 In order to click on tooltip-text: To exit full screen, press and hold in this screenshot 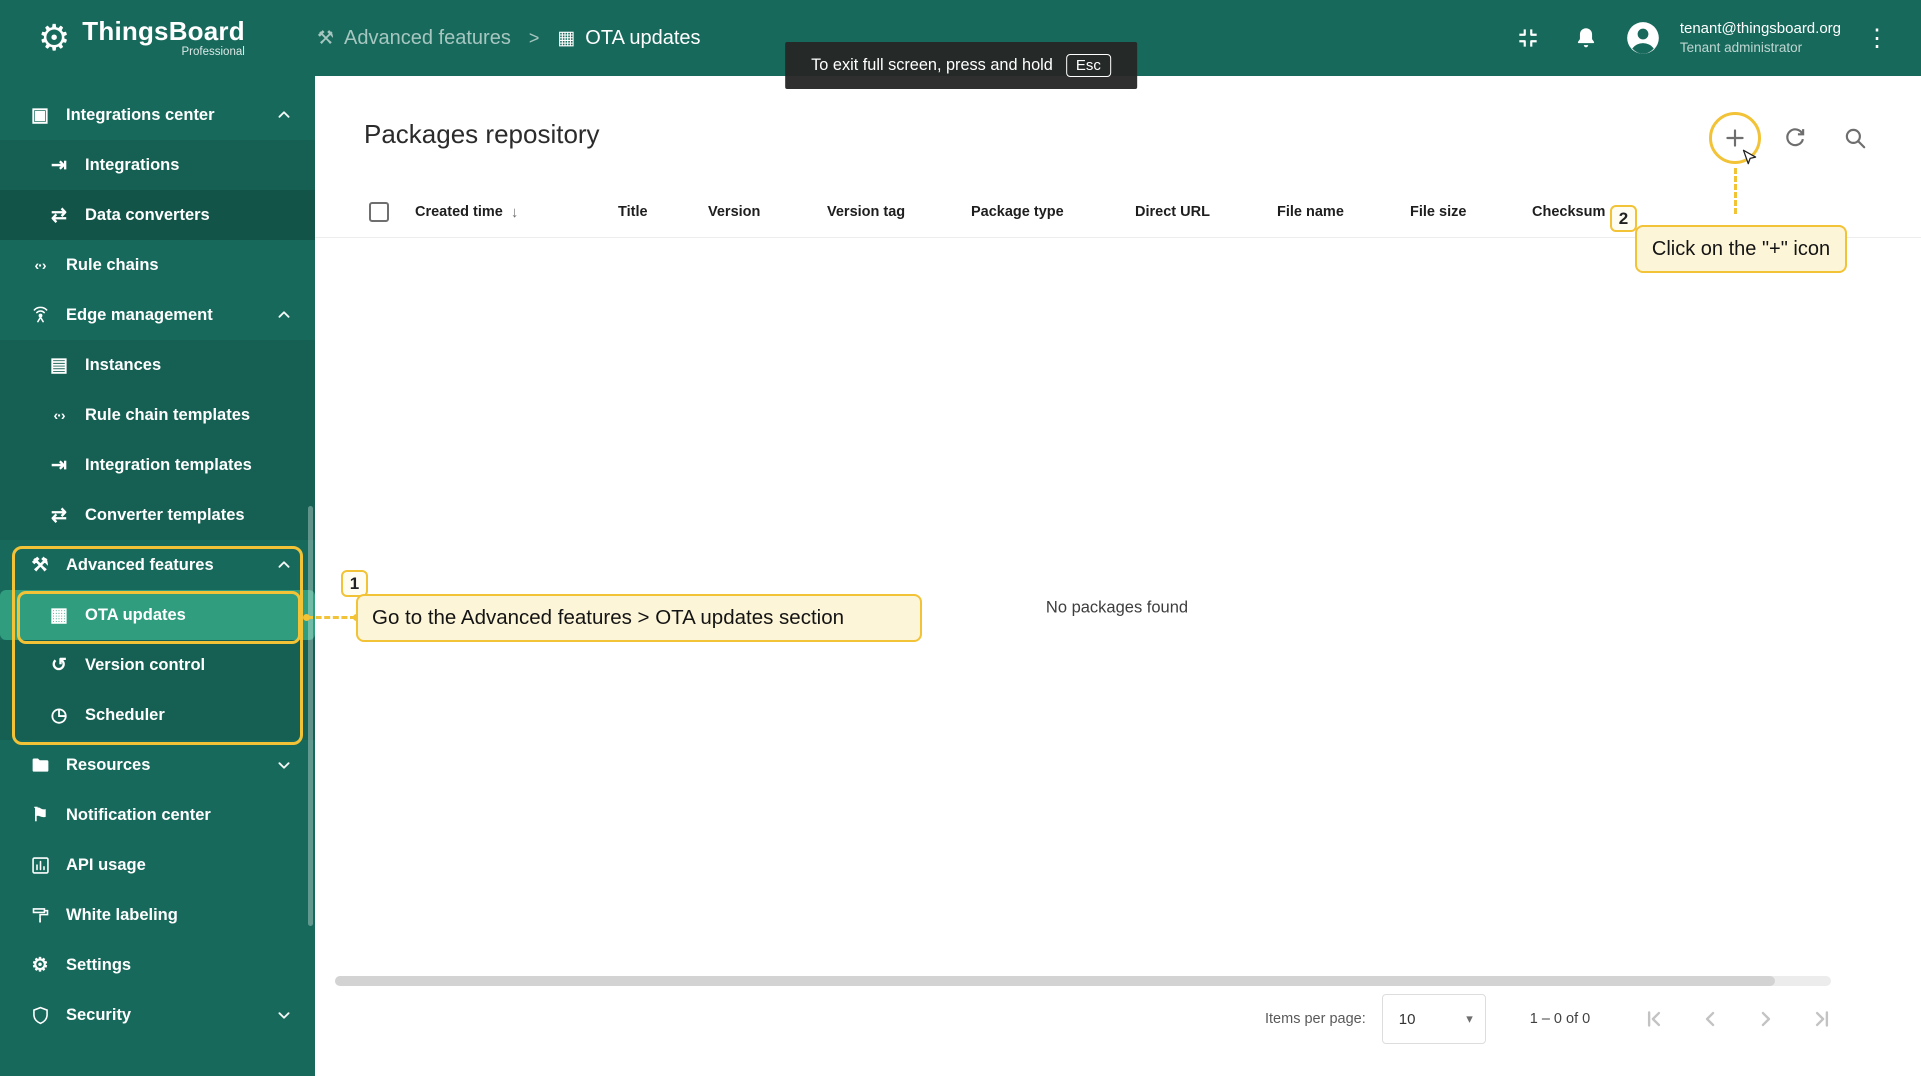, I will do `click(932, 65)`.